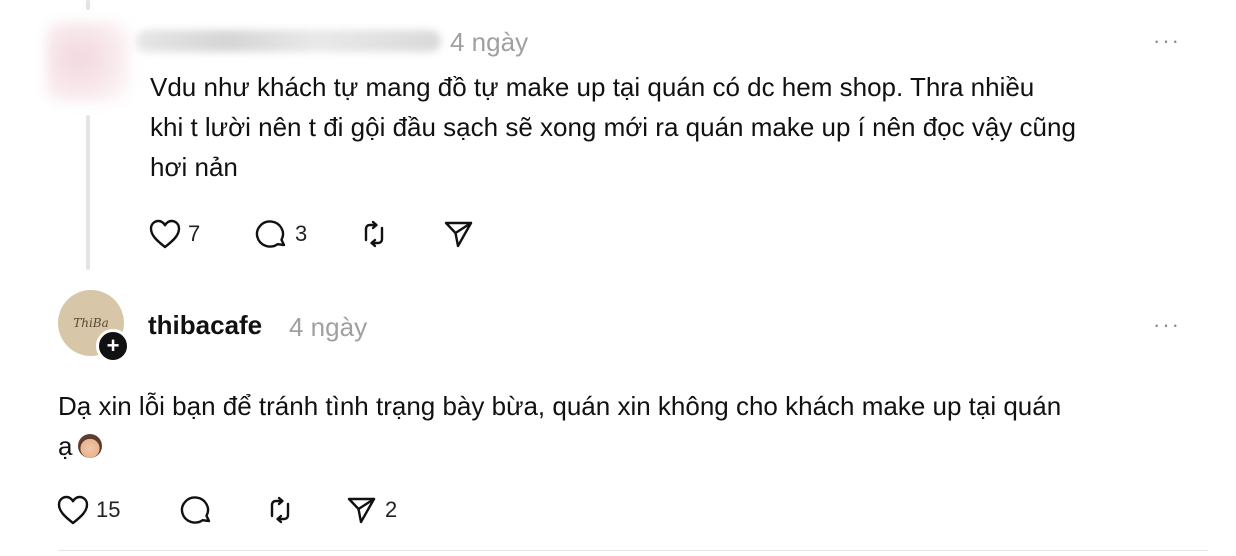 This screenshot has width=1236, height=556. What do you see at coordinates (288, 41) in the screenshot?
I see `username-blurred` at bounding box center [288, 41].